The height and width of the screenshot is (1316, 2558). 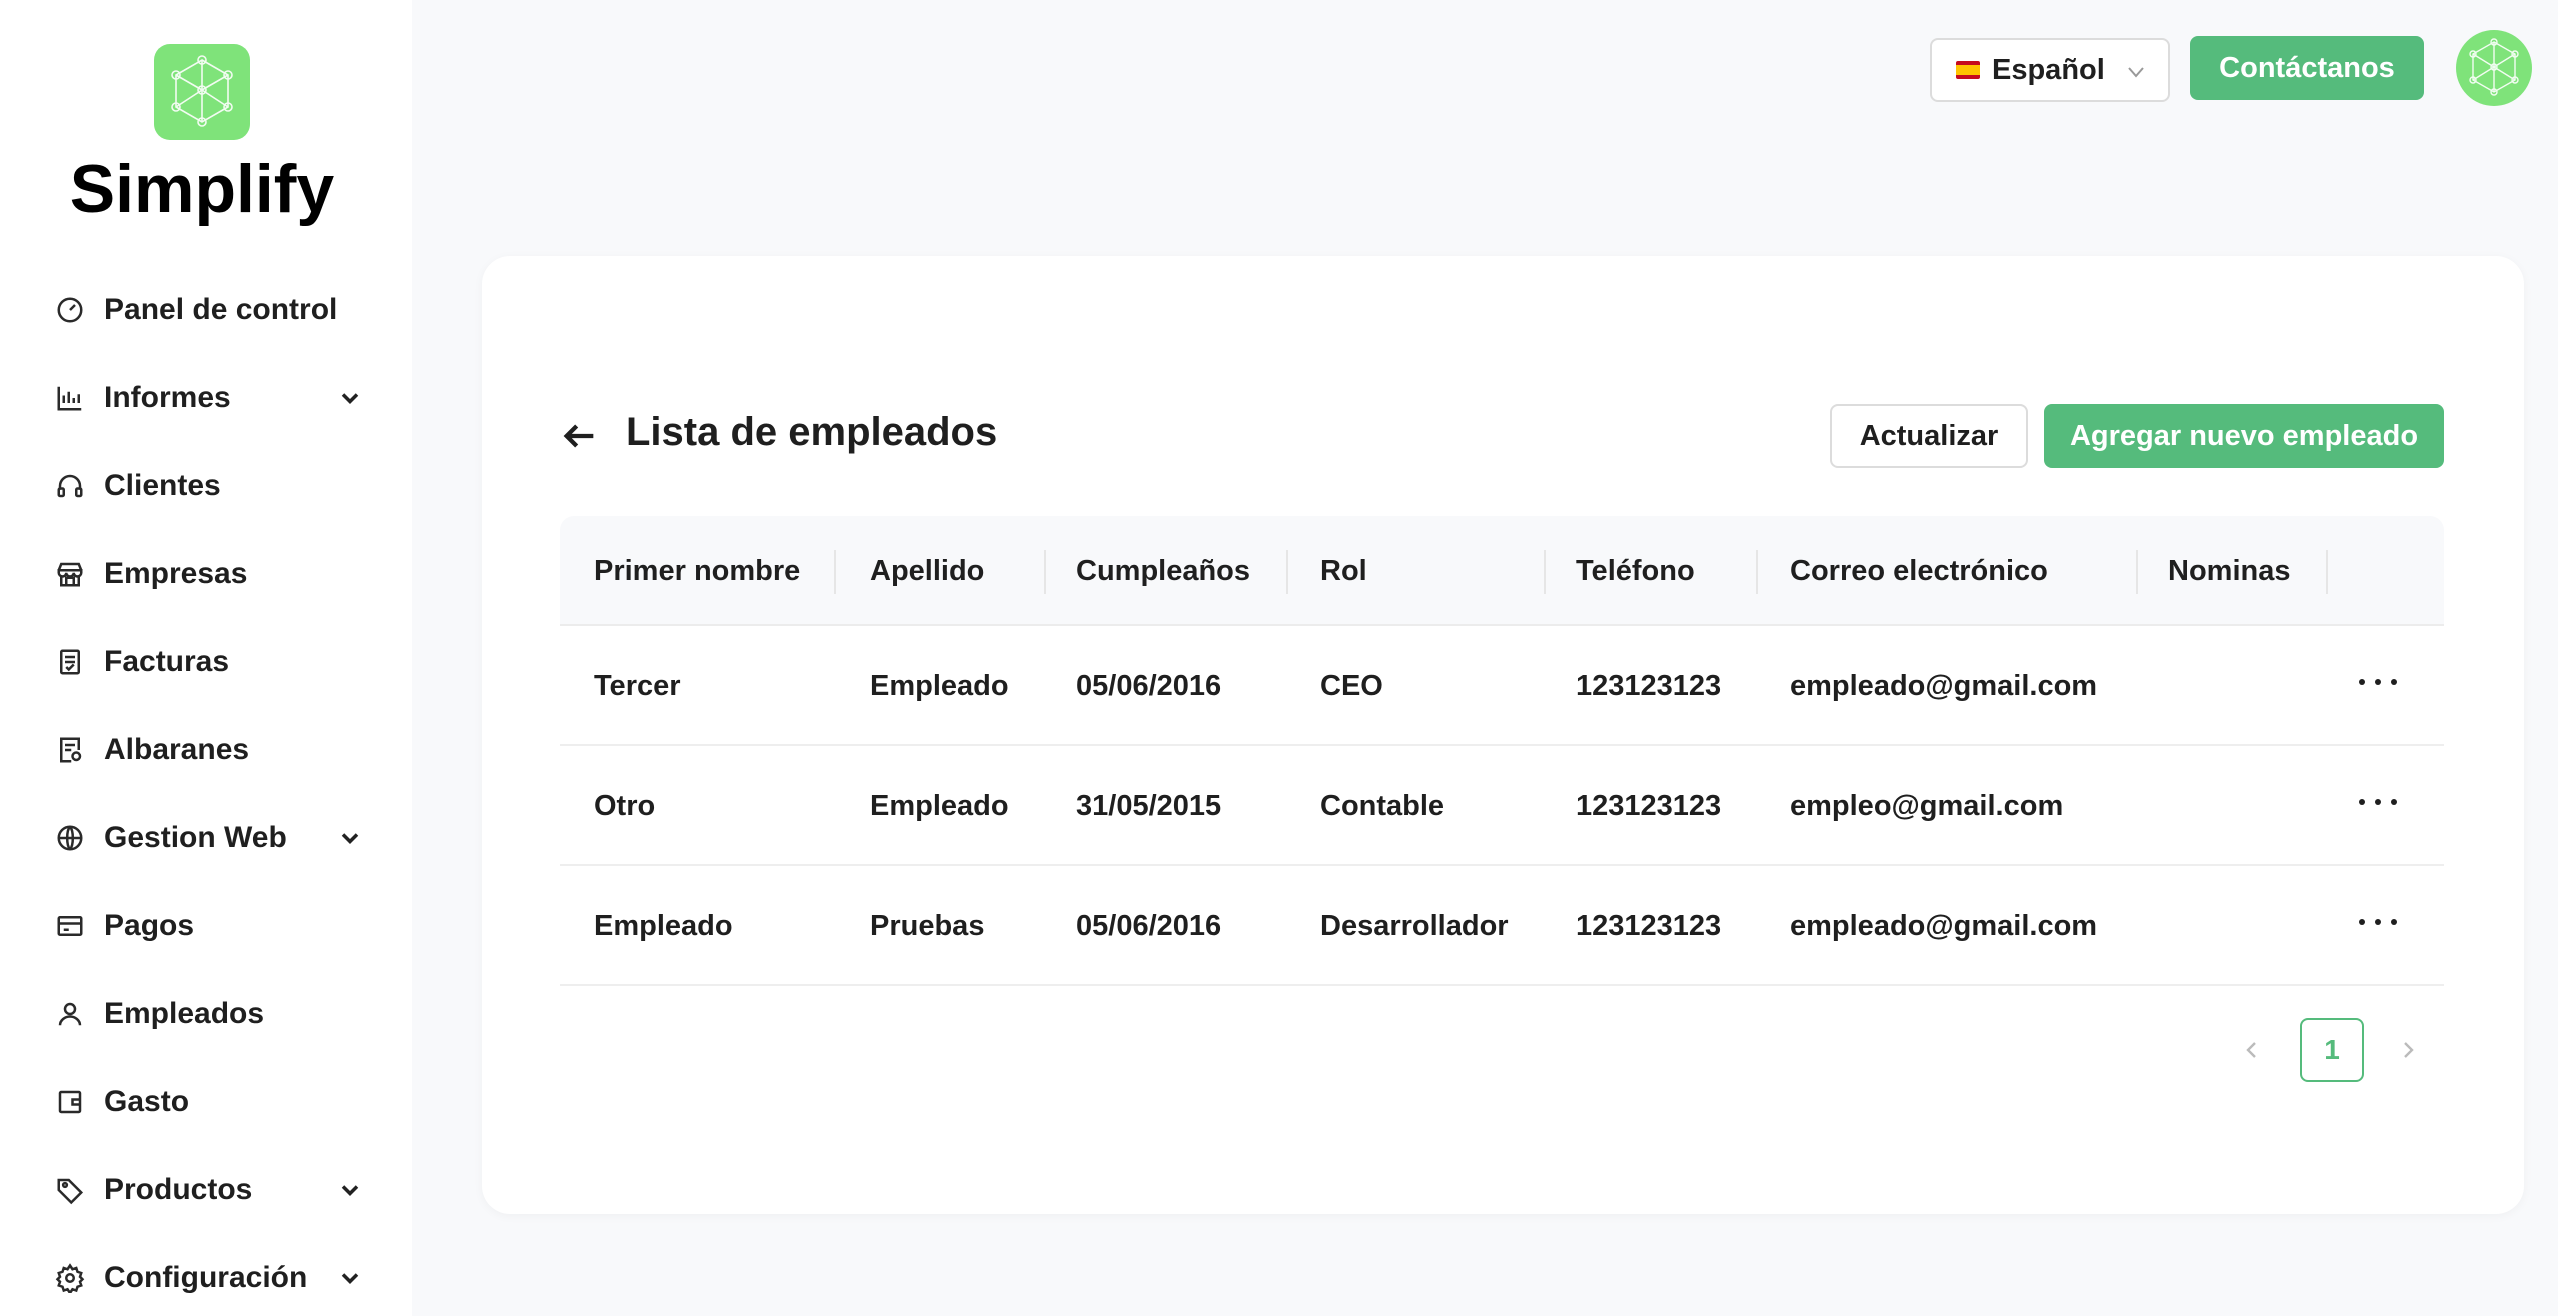 I want to click on language-select: Español, so click(x=2050, y=70).